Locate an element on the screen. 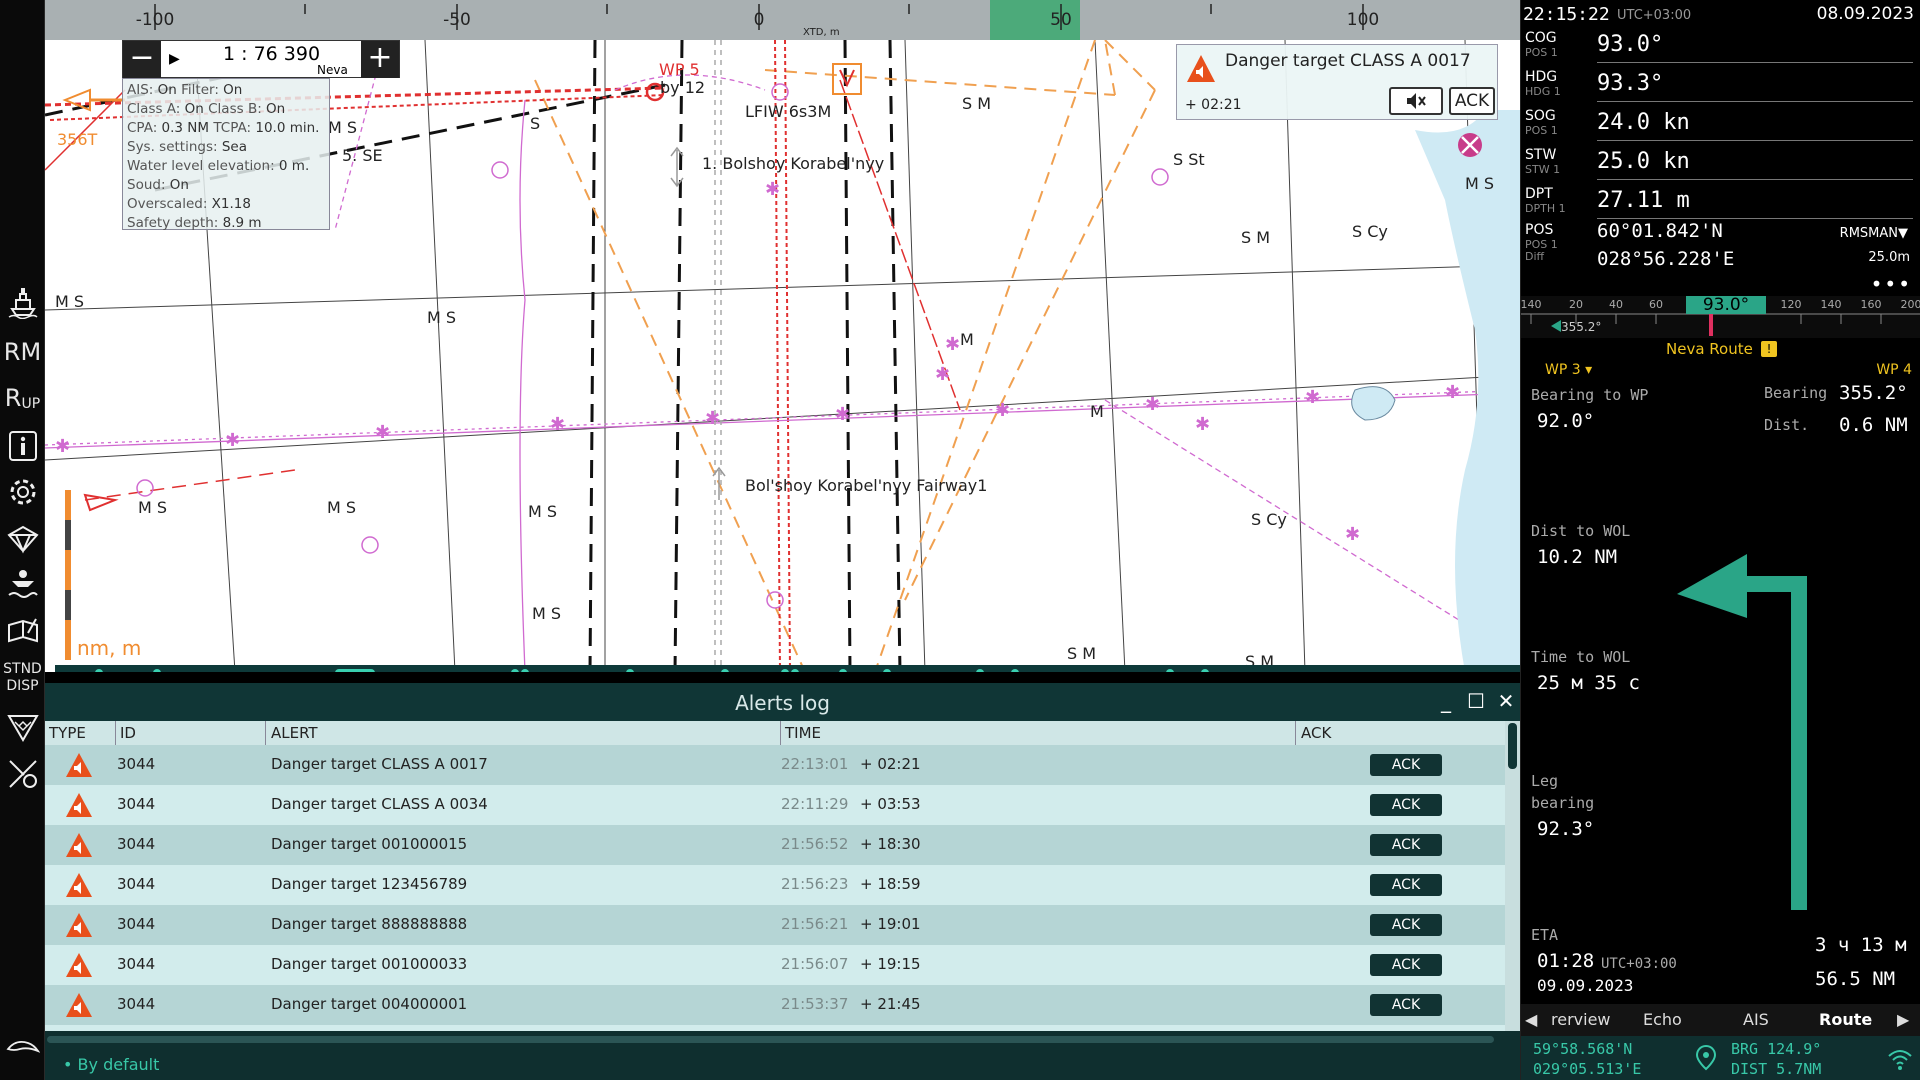 This screenshot has width=1920, height=1080. bolshoy-label: 1. Bolshoy Korabel'nyy is located at coordinates (793, 163).